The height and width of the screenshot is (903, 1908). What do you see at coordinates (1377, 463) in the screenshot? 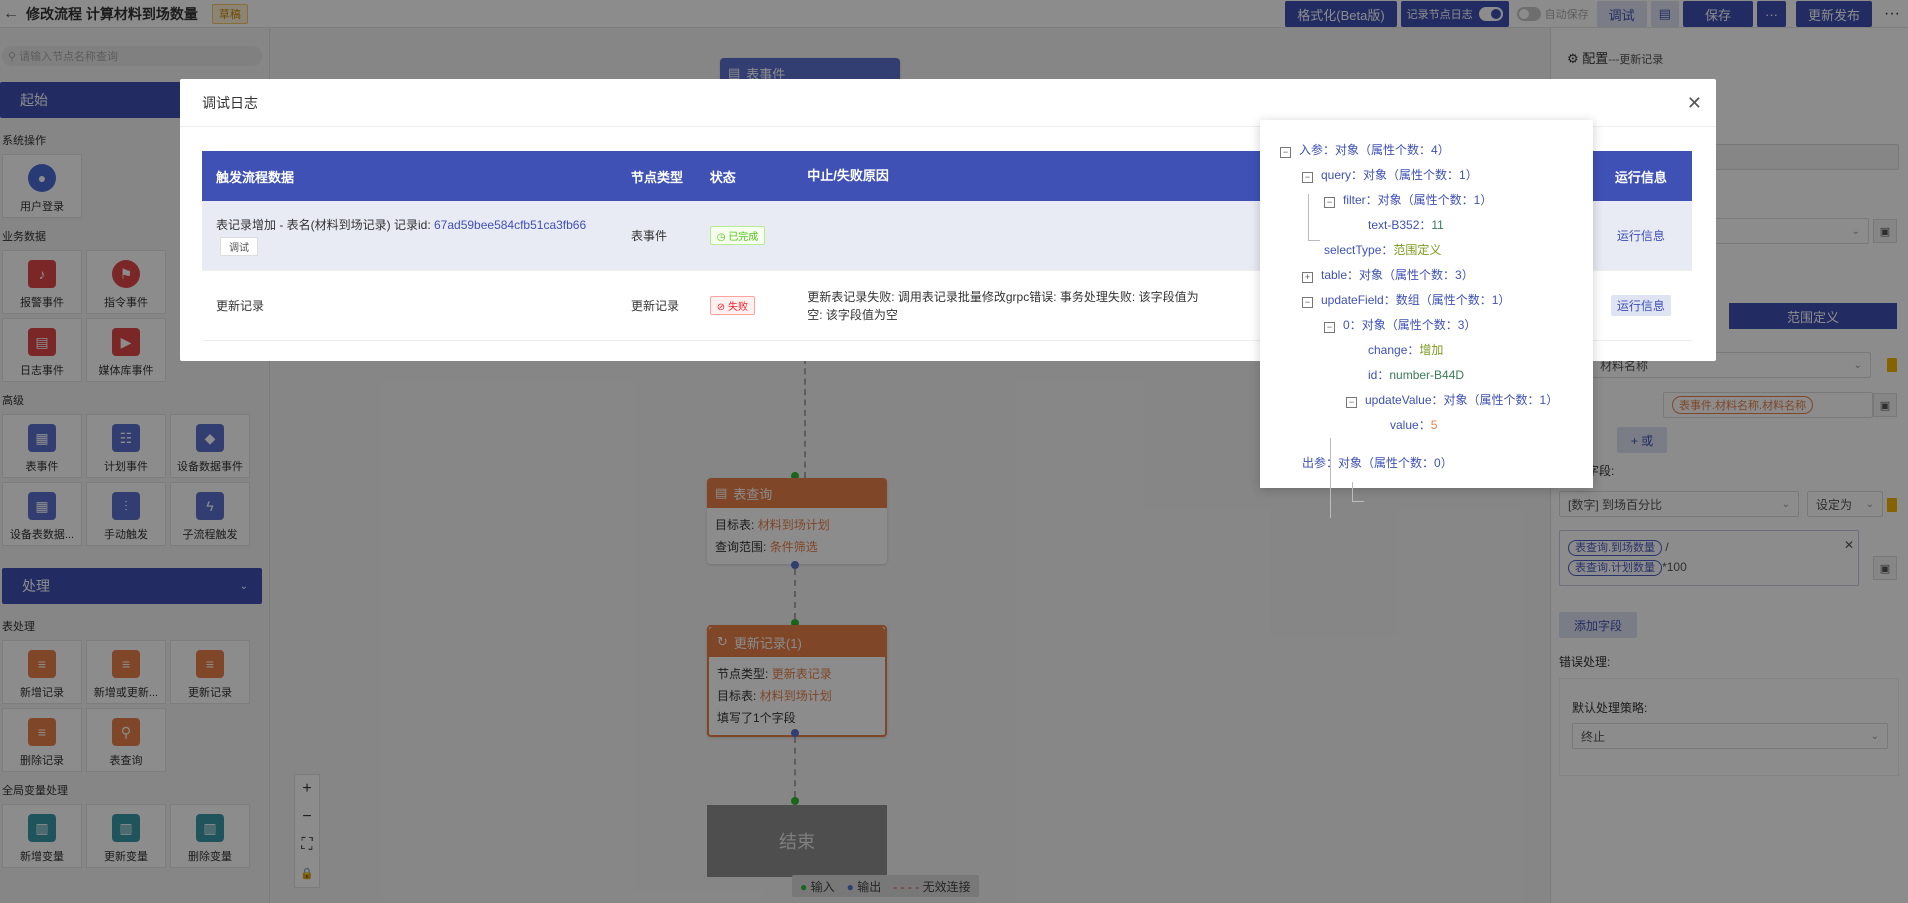
I see `json-line-output: 出参：对象（属性个数：0）` at bounding box center [1377, 463].